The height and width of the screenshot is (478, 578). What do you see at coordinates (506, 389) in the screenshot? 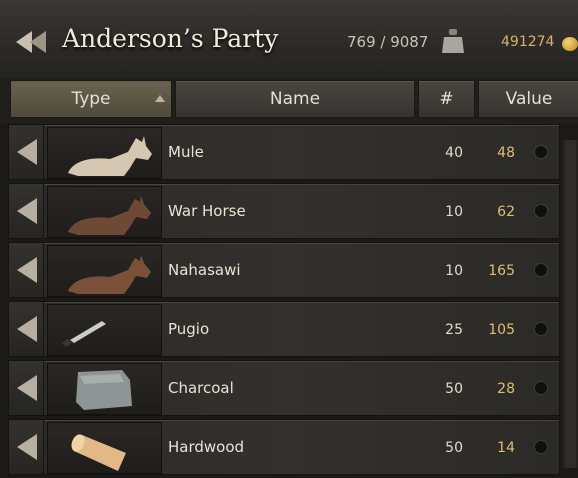
I see `item-value: 28` at bounding box center [506, 389].